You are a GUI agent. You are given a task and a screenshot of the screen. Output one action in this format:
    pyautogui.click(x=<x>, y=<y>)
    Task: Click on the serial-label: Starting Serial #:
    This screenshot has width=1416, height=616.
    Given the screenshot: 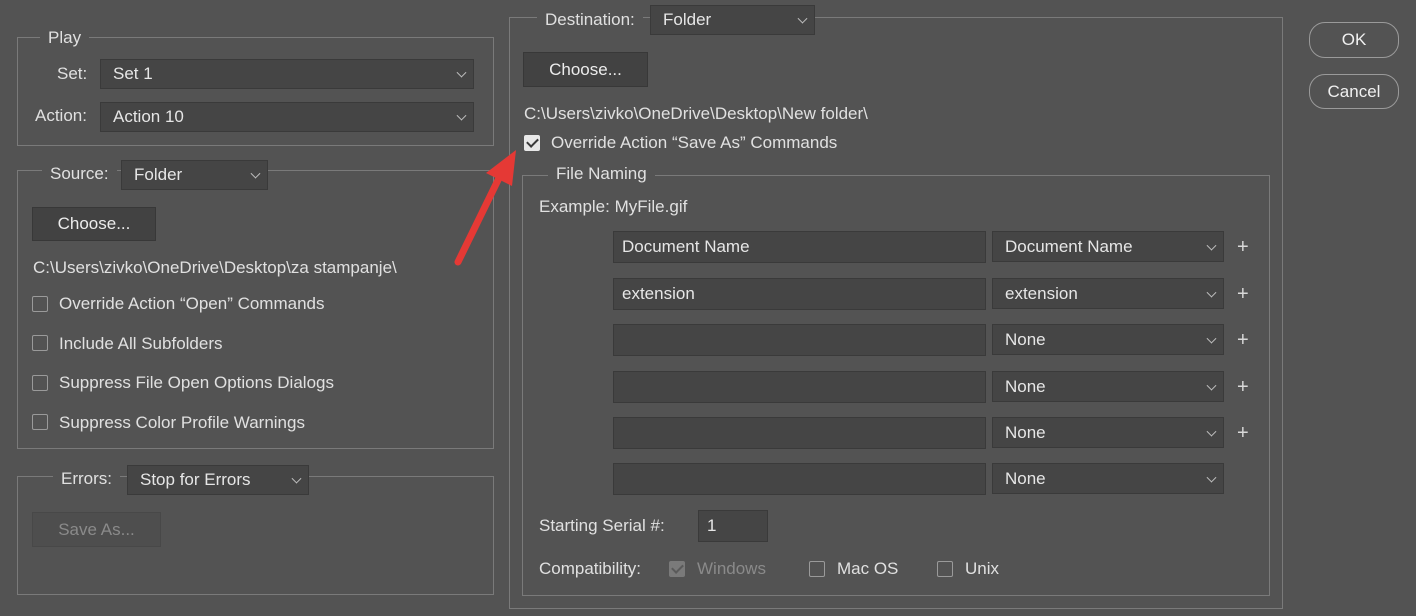 What is the action you would take?
    pyautogui.click(x=602, y=525)
    